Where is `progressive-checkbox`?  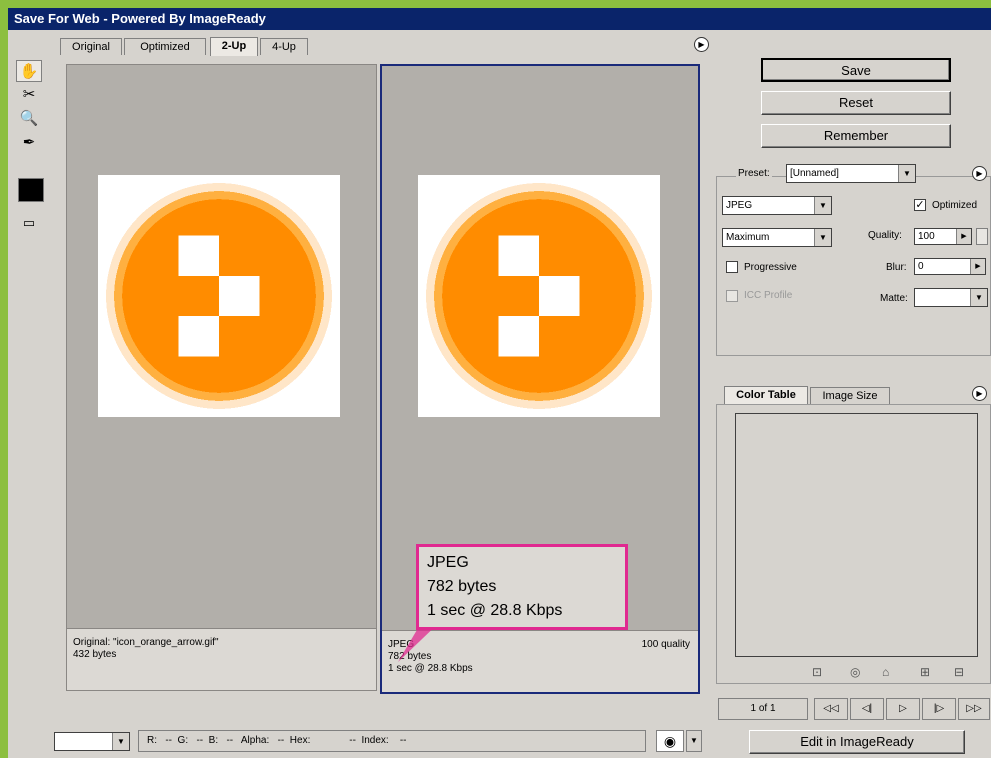
progressive-checkbox is located at coordinates (732, 267).